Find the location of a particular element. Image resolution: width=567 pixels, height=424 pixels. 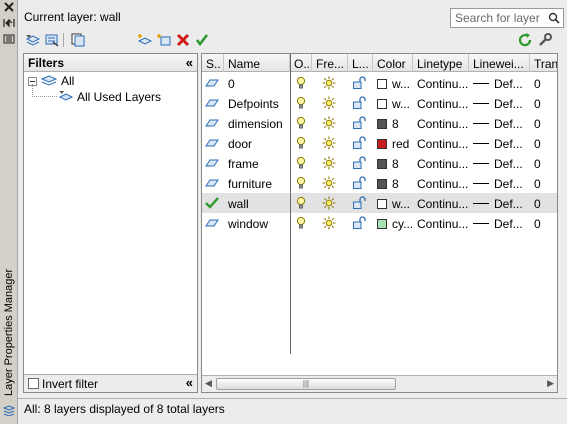

layer-name: 0 is located at coordinates (257, 83).